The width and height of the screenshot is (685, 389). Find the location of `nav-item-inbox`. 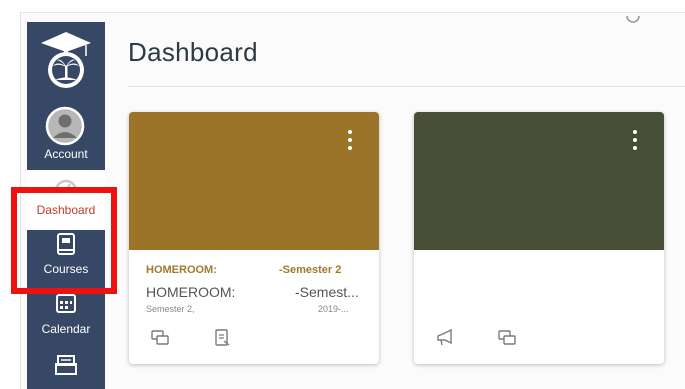

nav-item-inbox is located at coordinates (66, 369).